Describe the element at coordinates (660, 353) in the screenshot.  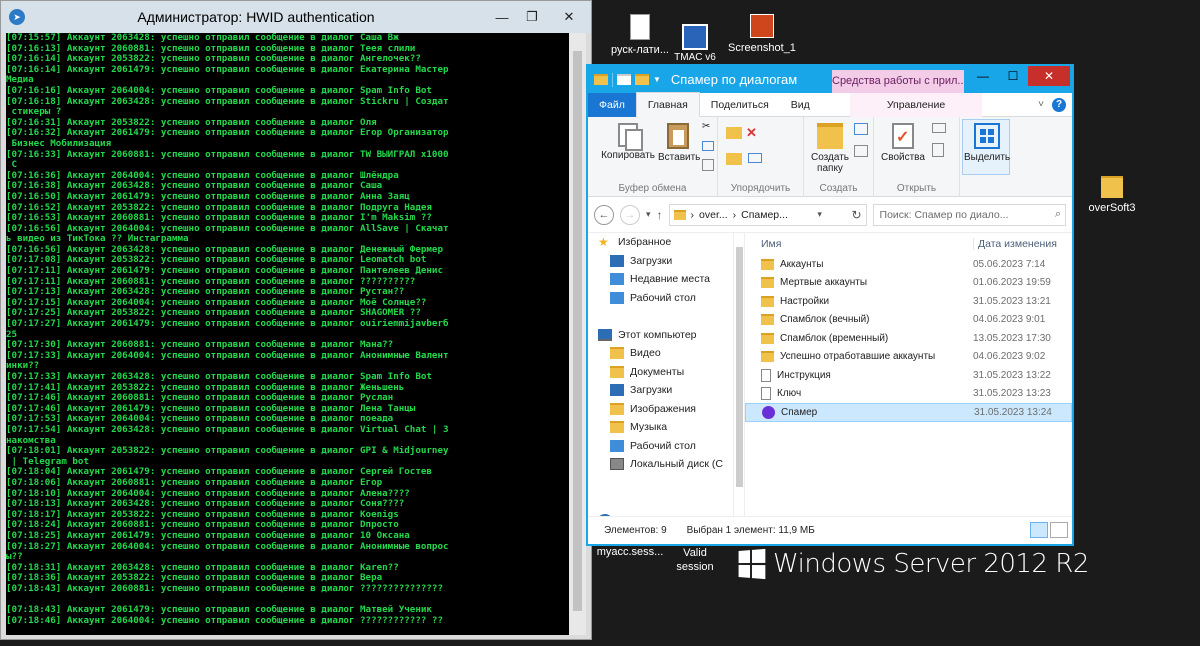
I see `nav-item: Видео` at that location.